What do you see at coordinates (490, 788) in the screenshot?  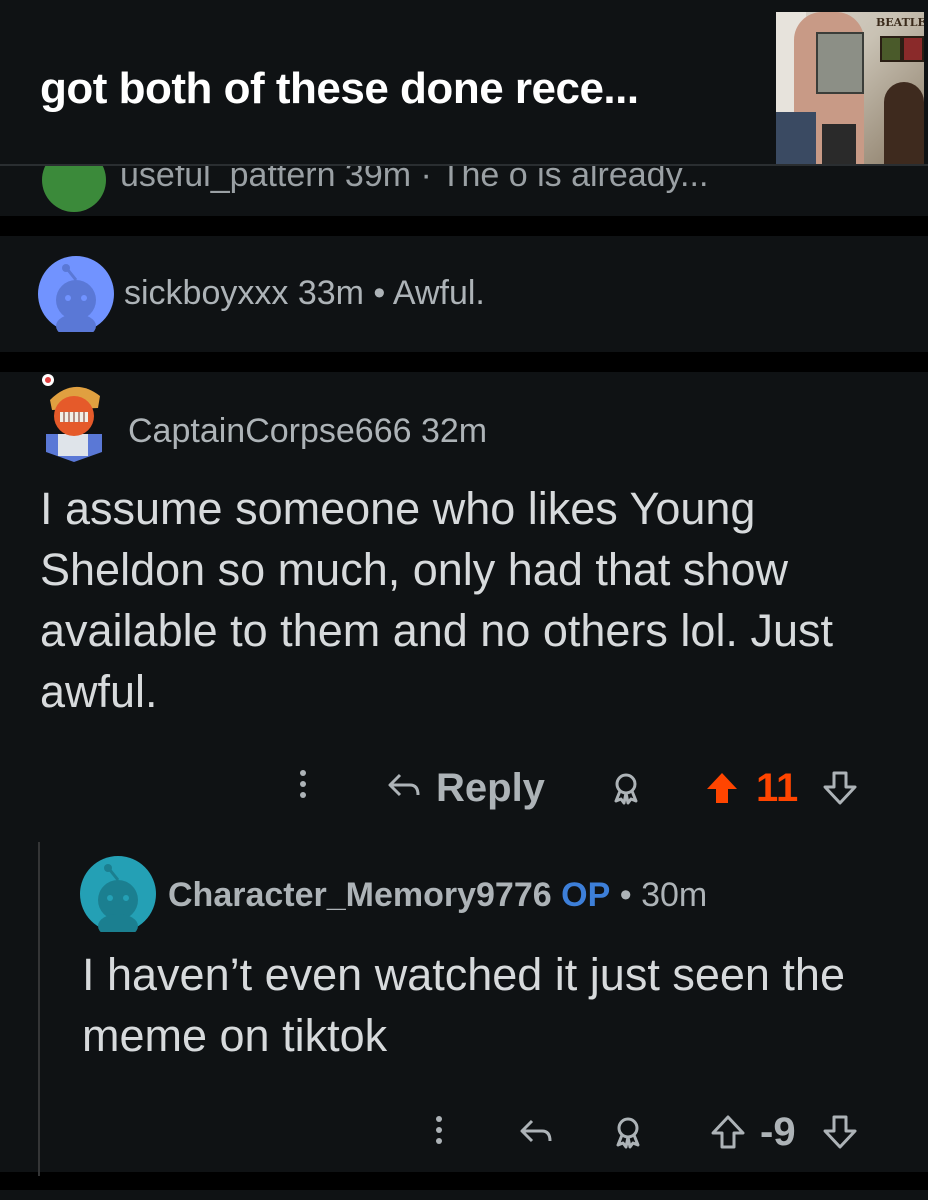 I see `reply-button: Reply` at bounding box center [490, 788].